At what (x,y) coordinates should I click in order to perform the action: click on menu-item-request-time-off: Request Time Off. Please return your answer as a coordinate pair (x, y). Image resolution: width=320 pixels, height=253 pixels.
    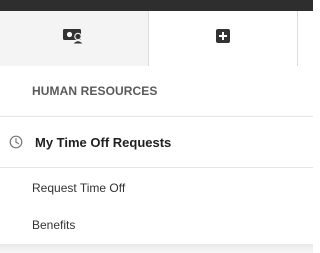
    Looking at the image, I should click on (156, 187).